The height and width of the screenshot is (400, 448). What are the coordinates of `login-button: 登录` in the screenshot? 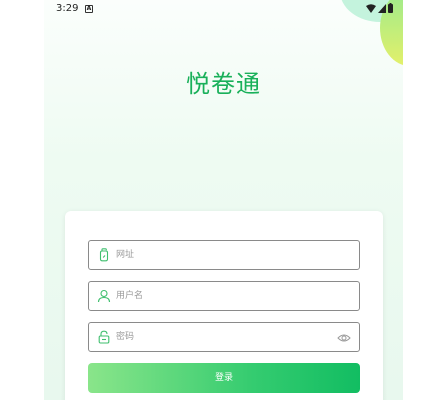 It's located at (224, 378).